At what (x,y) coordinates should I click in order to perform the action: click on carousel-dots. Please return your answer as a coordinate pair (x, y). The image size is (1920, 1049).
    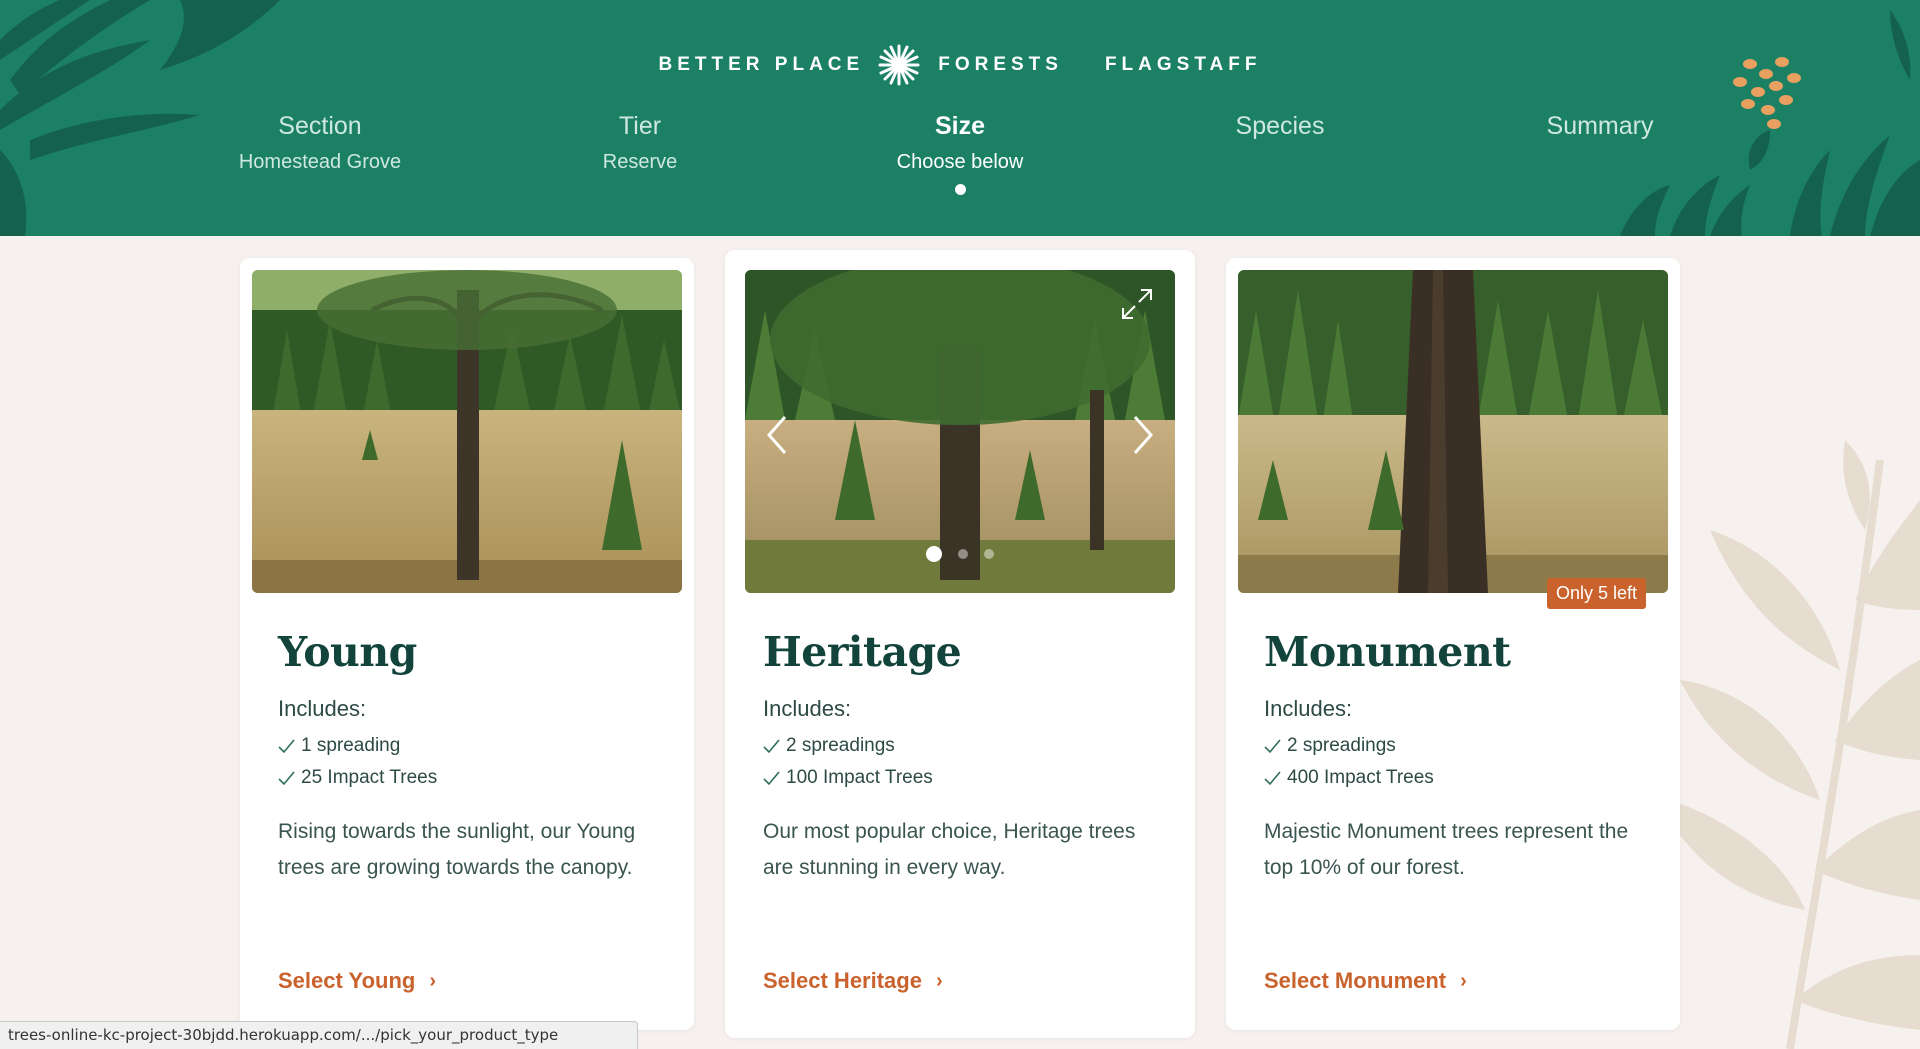
    Looking at the image, I should click on (960, 554).